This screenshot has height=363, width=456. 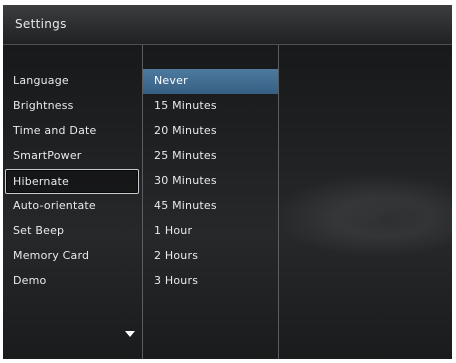 What do you see at coordinates (72, 131) in the screenshot?
I see `menu-item-time-and-date: Time and Date` at bounding box center [72, 131].